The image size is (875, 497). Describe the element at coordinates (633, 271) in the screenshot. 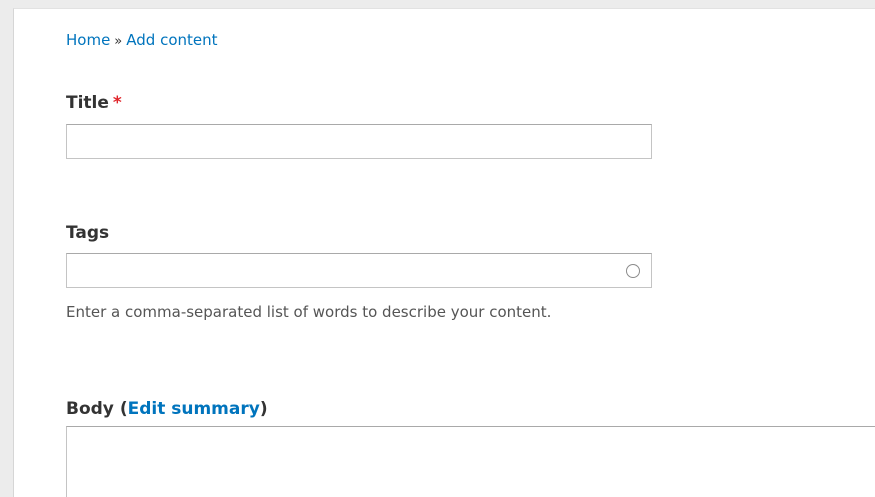

I see `autocomplete-throbber-icon` at that location.